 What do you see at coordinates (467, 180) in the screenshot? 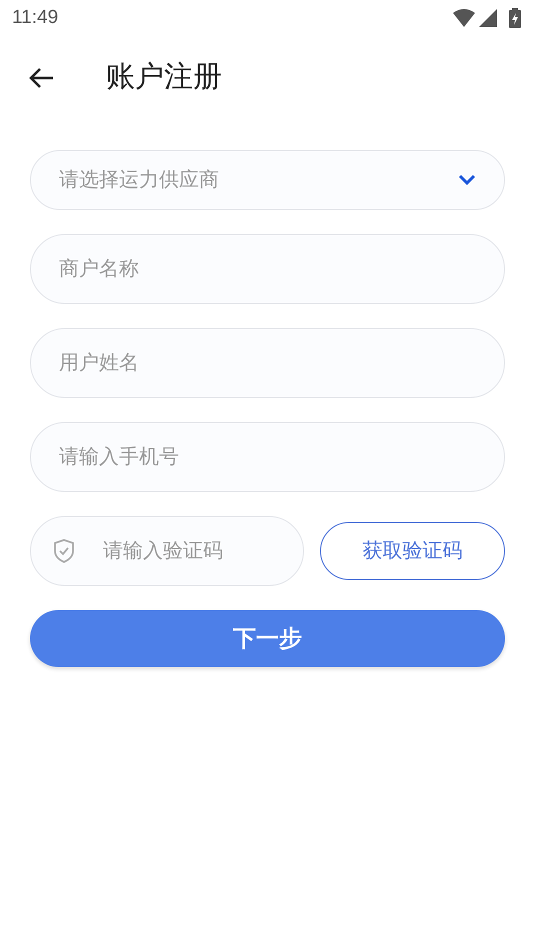
I see `chevron-down-icon` at bounding box center [467, 180].